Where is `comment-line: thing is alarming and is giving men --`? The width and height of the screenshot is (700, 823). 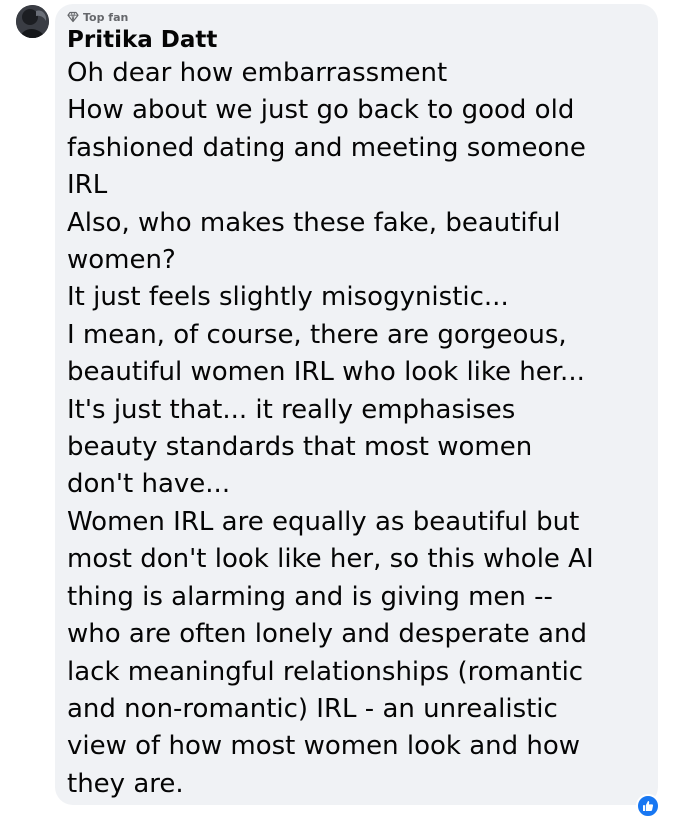 comment-line: thing is alarming and is giving men -- is located at coordinates (310, 596).